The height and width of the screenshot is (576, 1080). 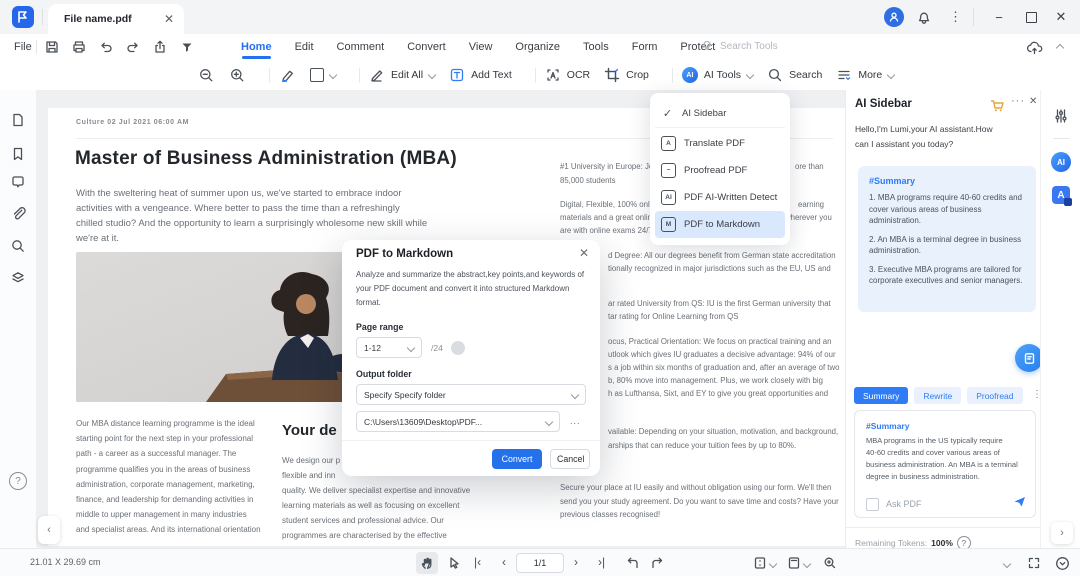 I want to click on add-text-button: Add Text, so click(x=480, y=75).